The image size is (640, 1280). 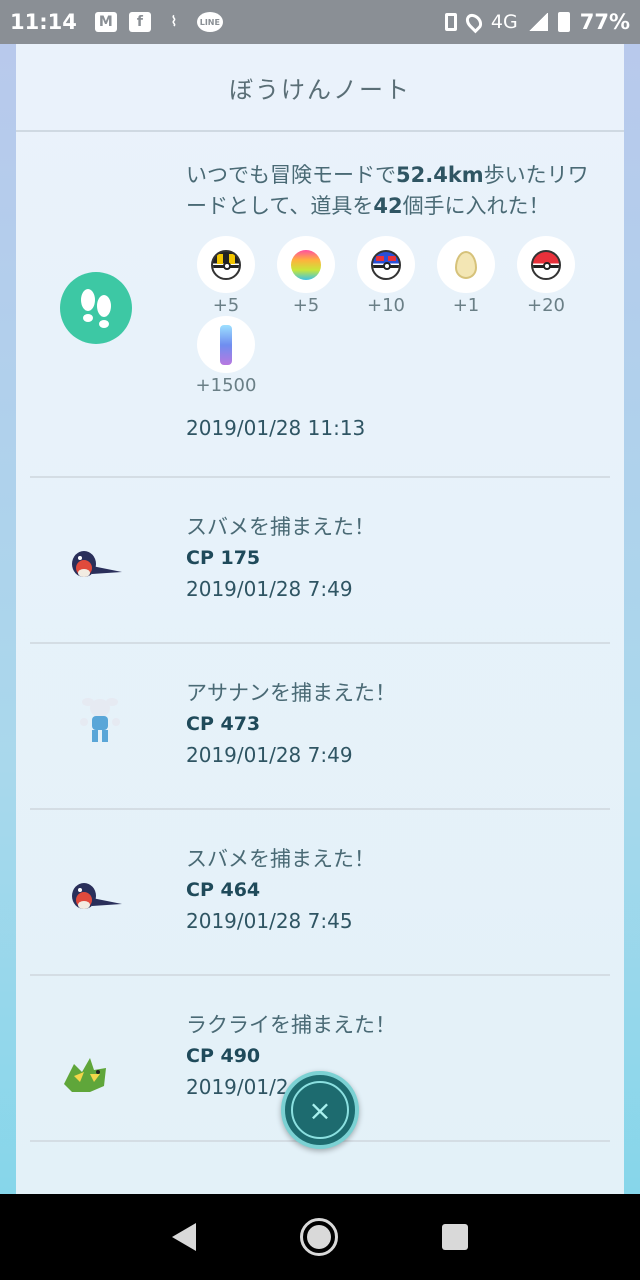 I want to click on entry-title: アサナンを捕まえた！, so click(x=291, y=693).